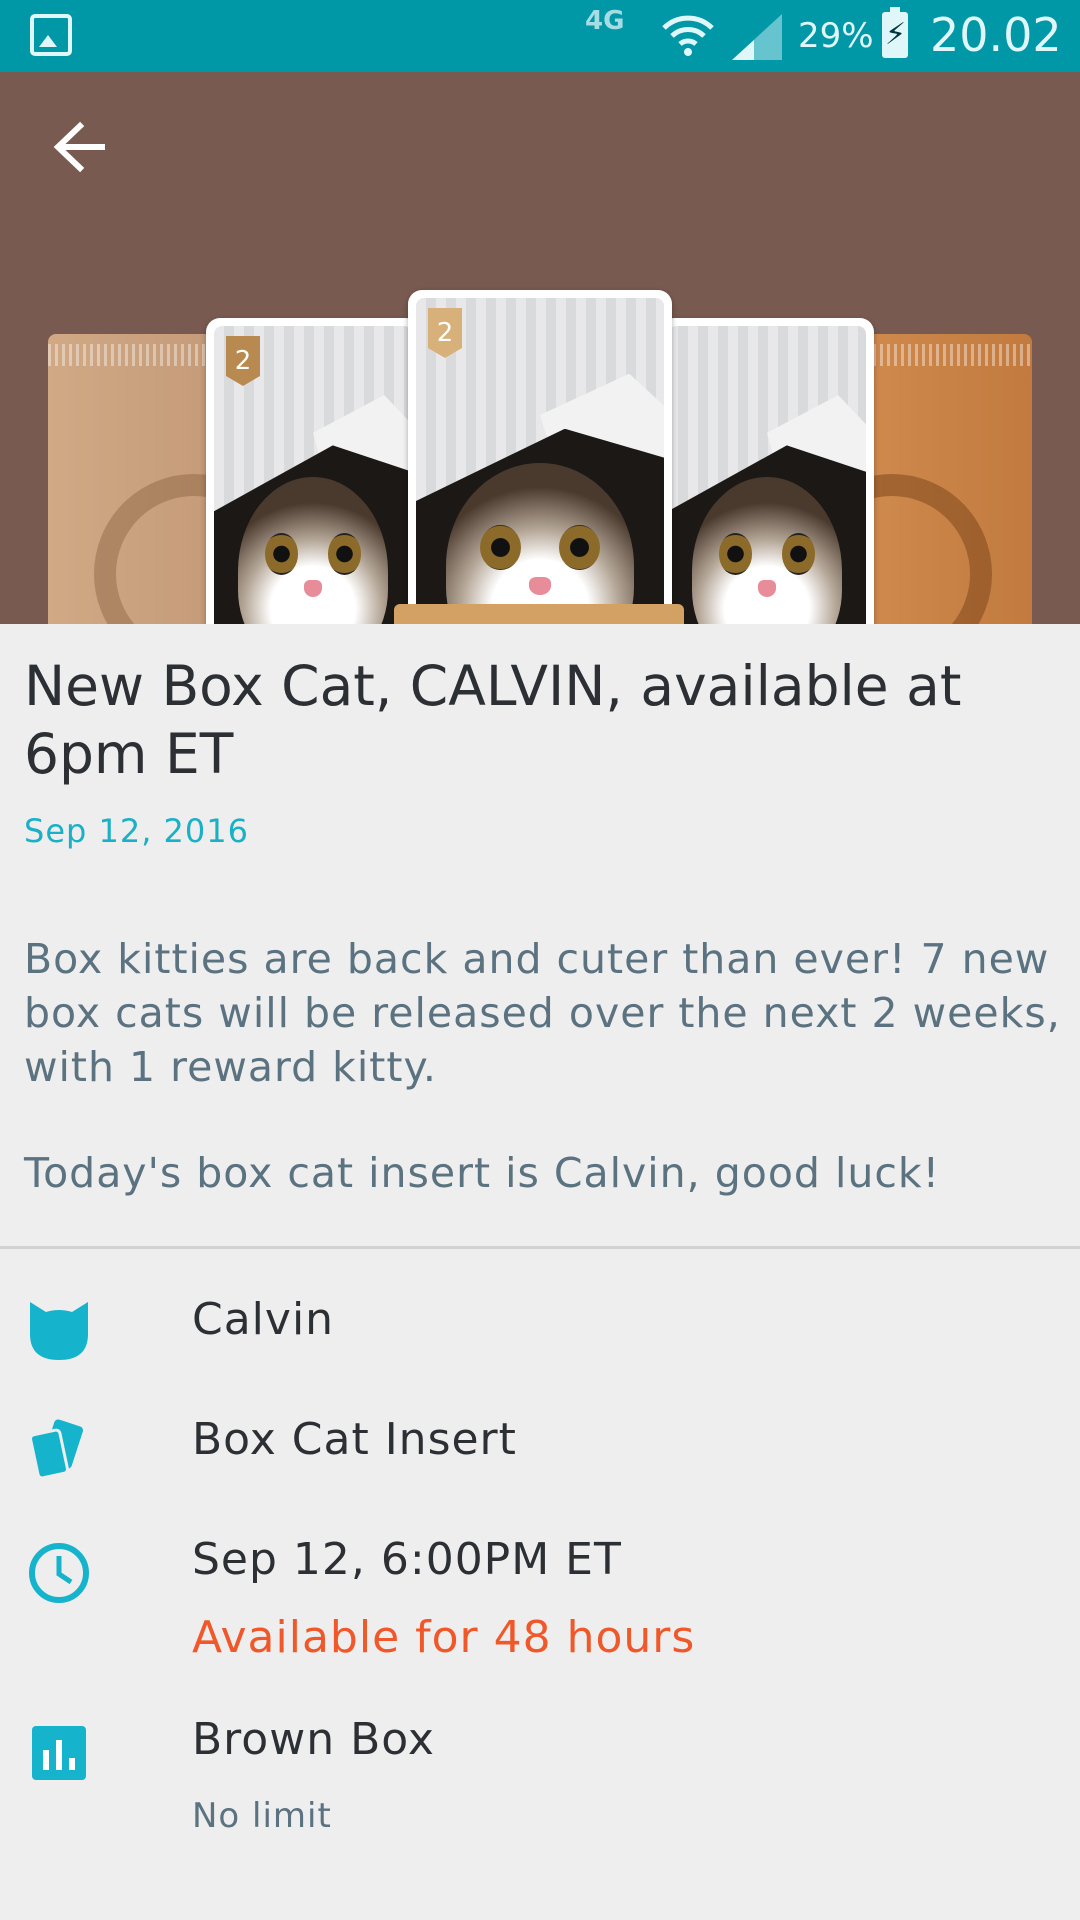 The image size is (1080, 1920). What do you see at coordinates (262, 1816) in the screenshot?
I see `limit-text: No limit` at bounding box center [262, 1816].